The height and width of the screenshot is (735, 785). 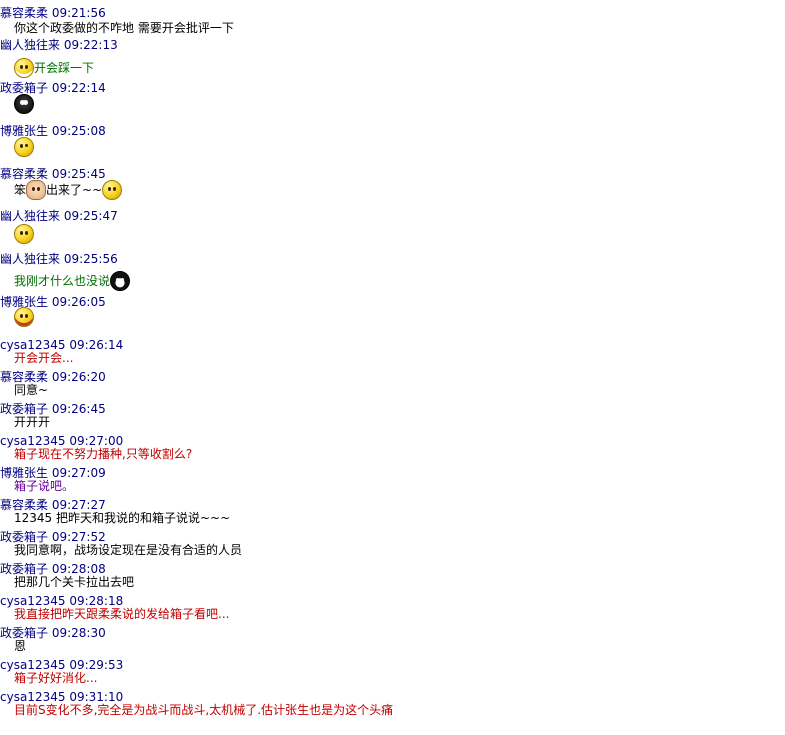 I want to click on message-time: 09:26:05, so click(x=78, y=302).